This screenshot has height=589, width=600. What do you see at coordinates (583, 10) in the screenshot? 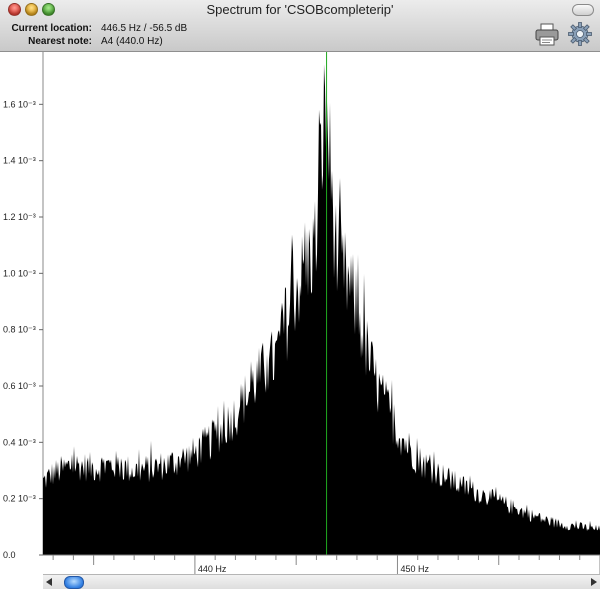
I see `toolbar-toggle-button` at bounding box center [583, 10].